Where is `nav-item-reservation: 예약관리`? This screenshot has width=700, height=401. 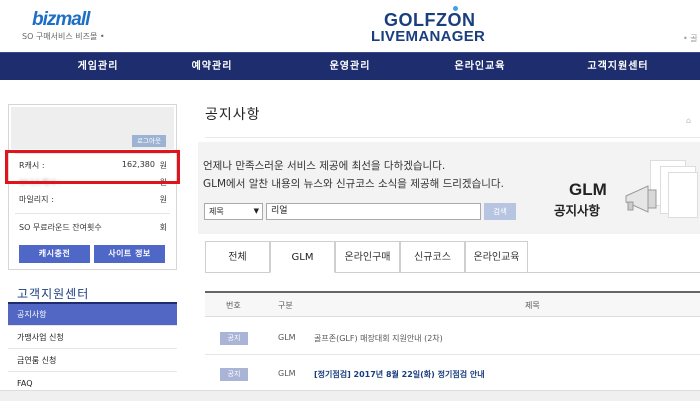 nav-item-reservation: 예약관리 is located at coordinates (212, 67).